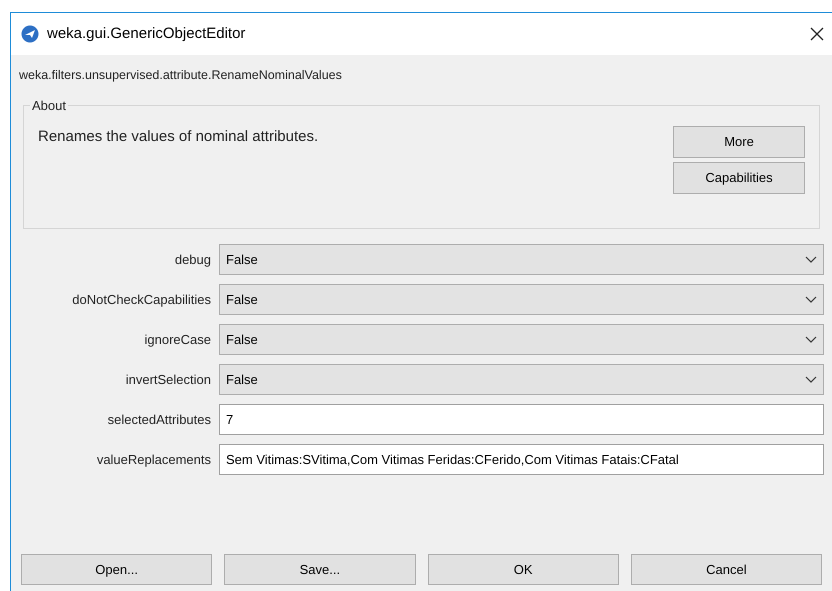  What do you see at coordinates (153, 459) in the screenshot?
I see `property-label: valueReplacements` at bounding box center [153, 459].